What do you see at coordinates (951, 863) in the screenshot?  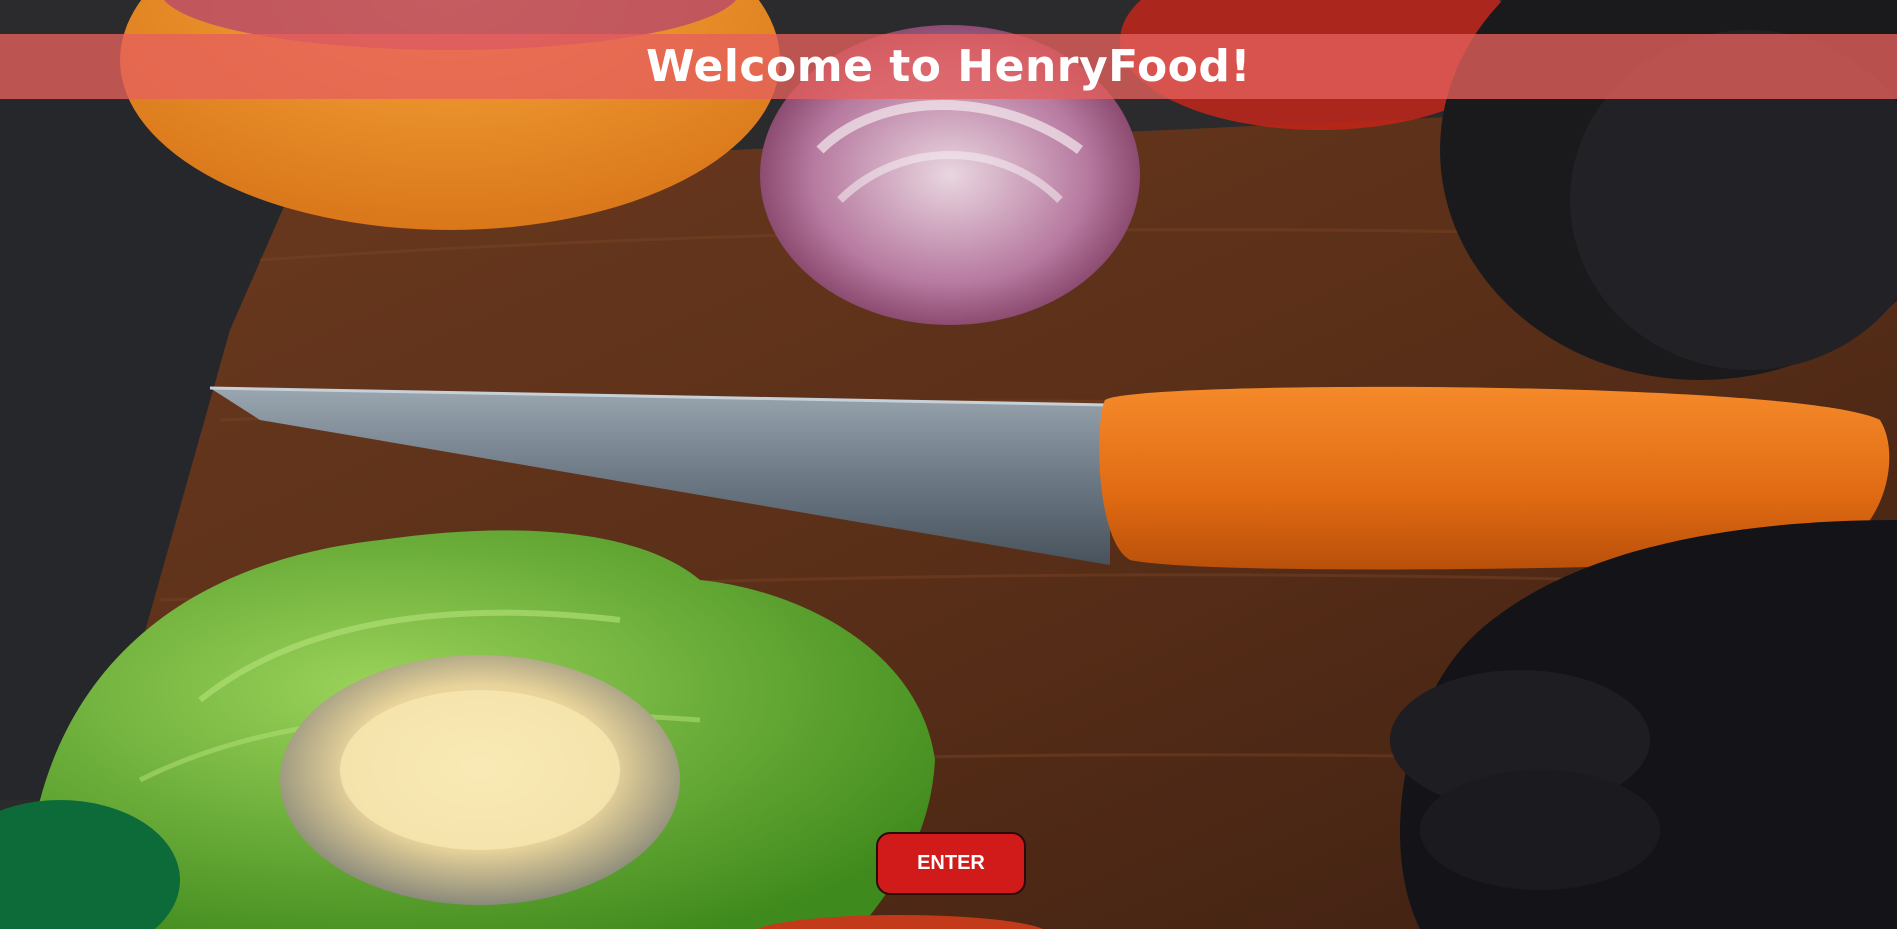 I see `enter-button: ENTER` at bounding box center [951, 863].